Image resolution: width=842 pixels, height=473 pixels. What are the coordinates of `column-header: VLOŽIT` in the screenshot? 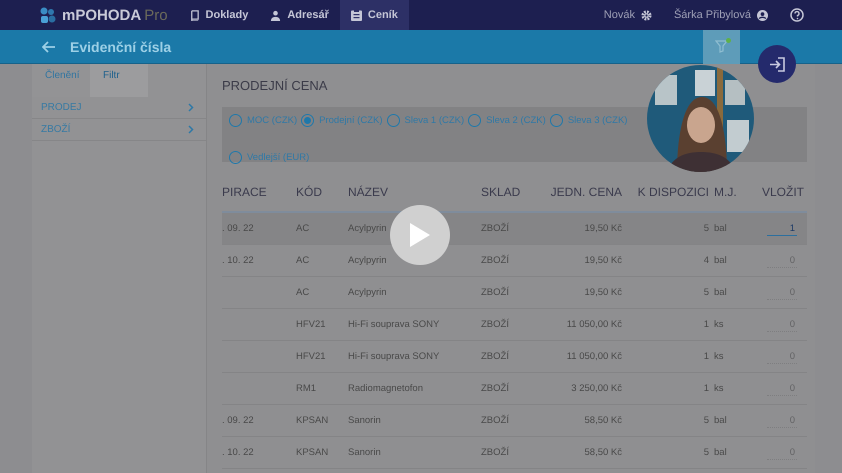 It's located at (784, 191).